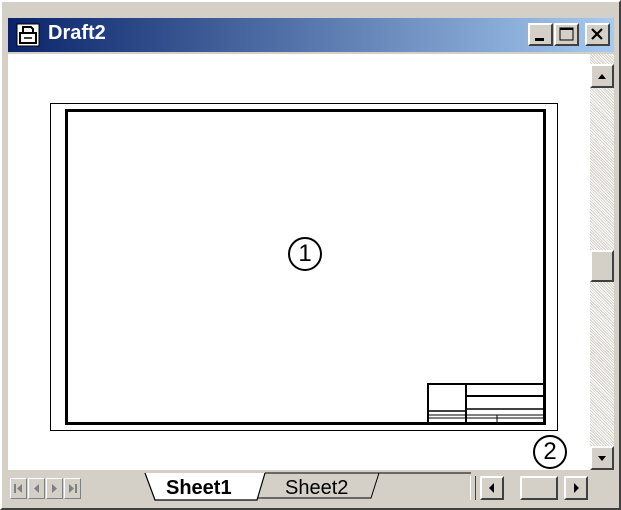 This screenshot has width=621, height=510. Describe the element at coordinates (473, 488) in the screenshot. I see `tab-split-handle` at that location.